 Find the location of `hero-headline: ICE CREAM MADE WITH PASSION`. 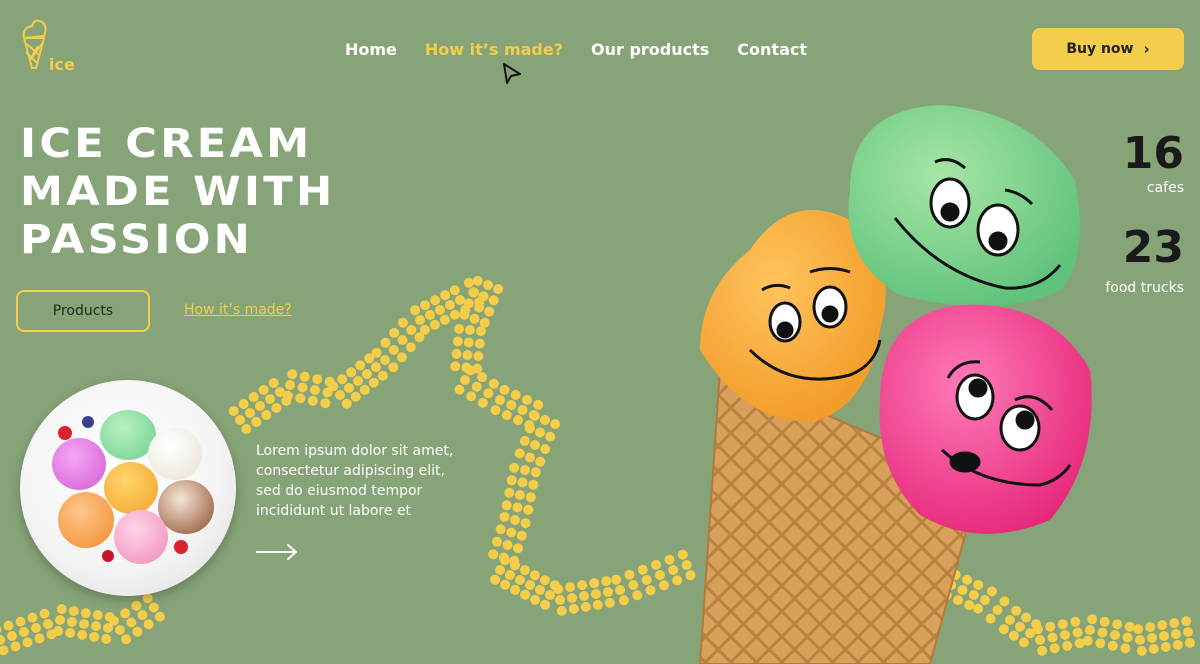

hero-headline: ICE CREAM MADE WITH PASSION is located at coordinates (177, 192).